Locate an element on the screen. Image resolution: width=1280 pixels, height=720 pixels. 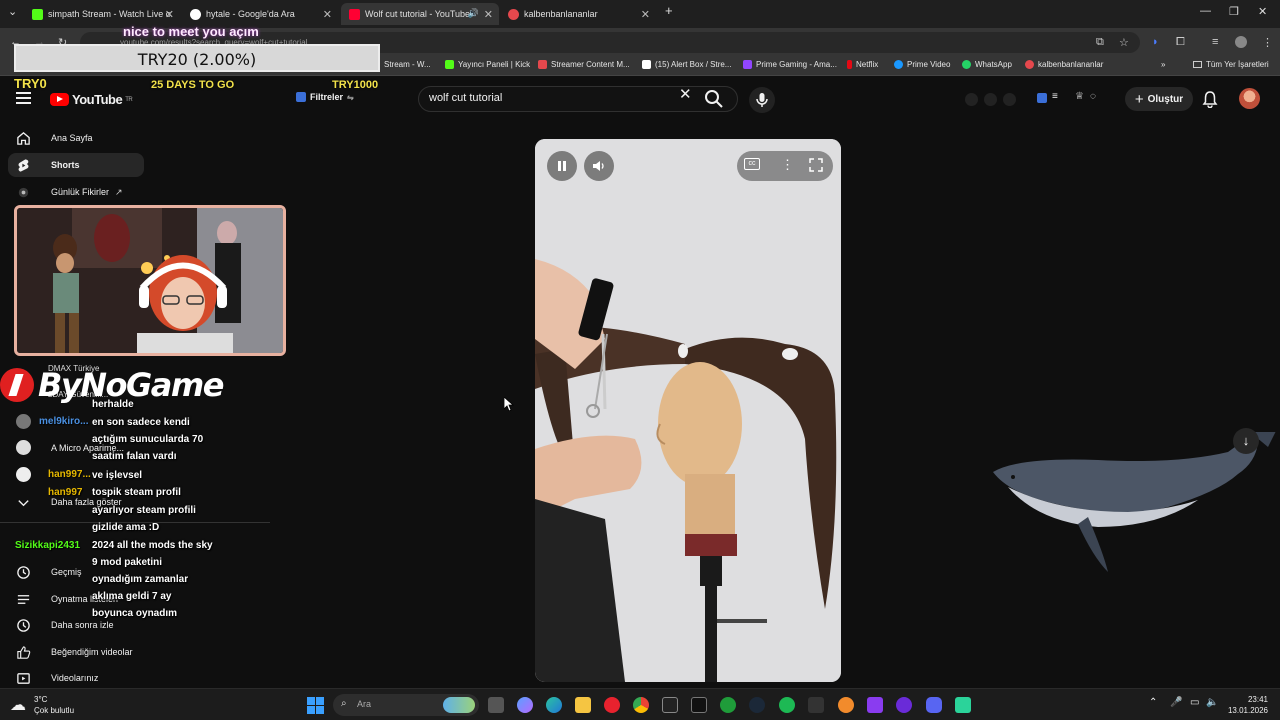
search-icon: ⌕ is located at coordinates (344, 703).